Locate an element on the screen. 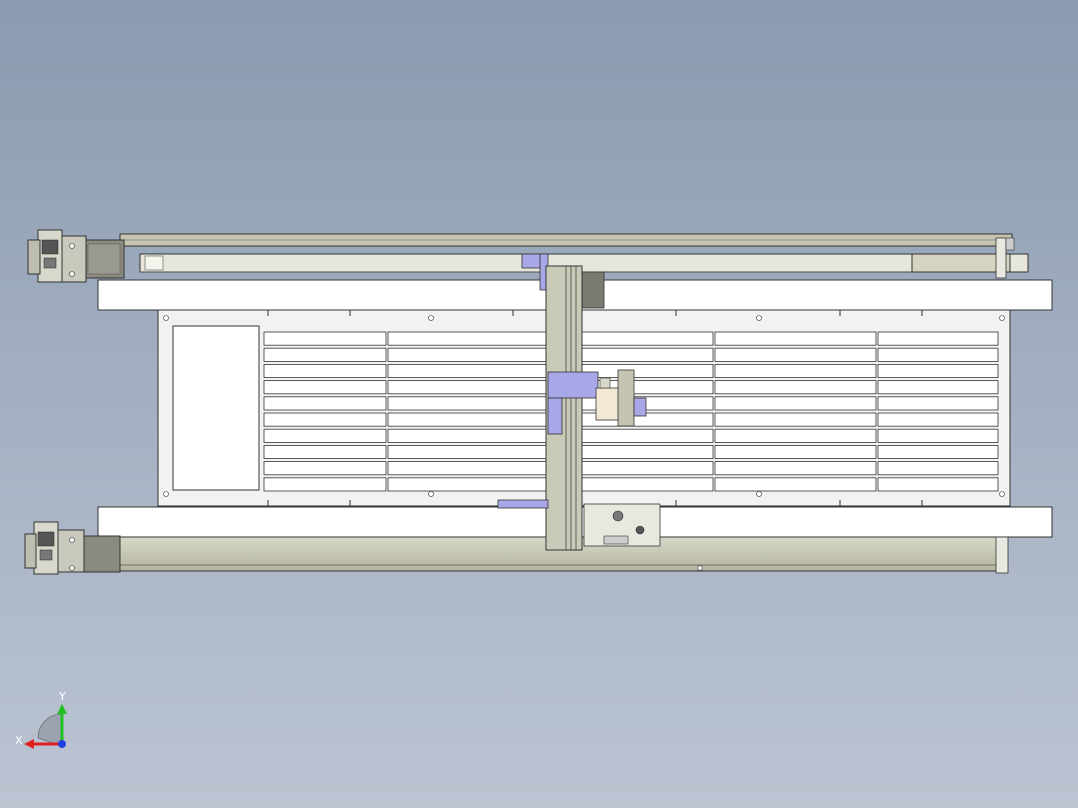 Image resolution: width=1078 pixels, height=808 pixels. carriage-head is located at coordinates (608, 404).